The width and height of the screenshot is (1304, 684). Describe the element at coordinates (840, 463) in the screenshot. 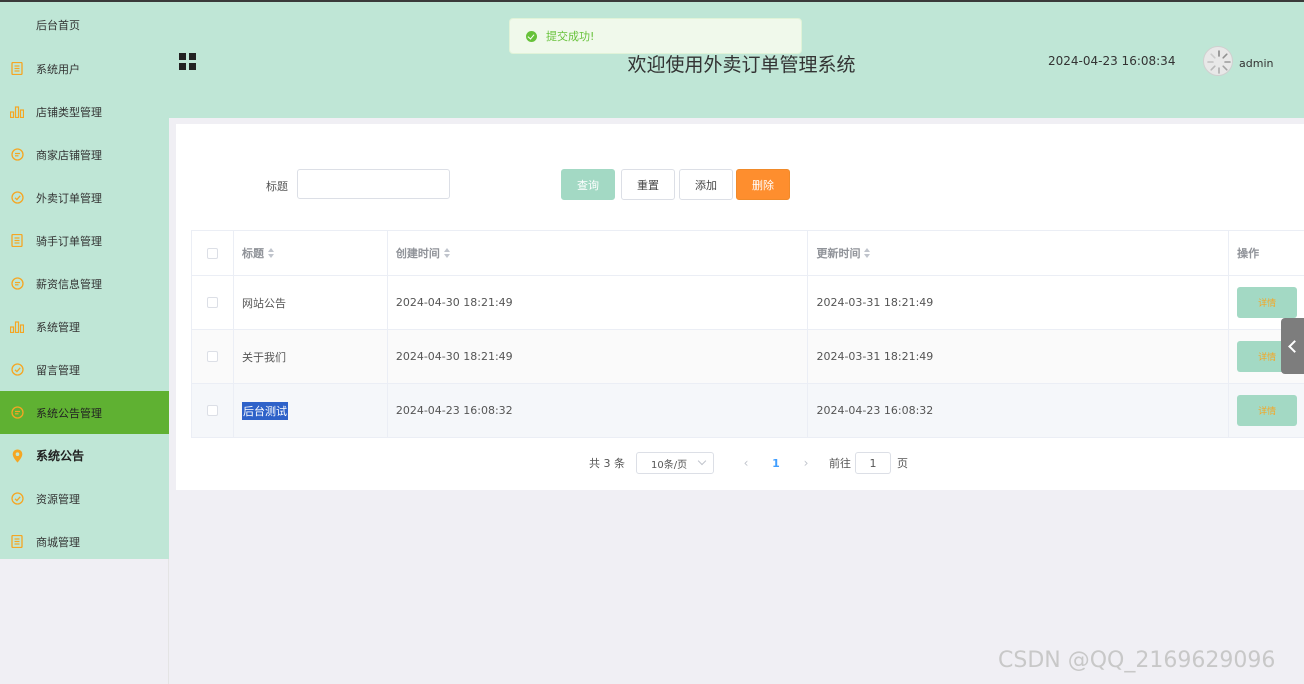

I see `goto-label: 前往` at that location.